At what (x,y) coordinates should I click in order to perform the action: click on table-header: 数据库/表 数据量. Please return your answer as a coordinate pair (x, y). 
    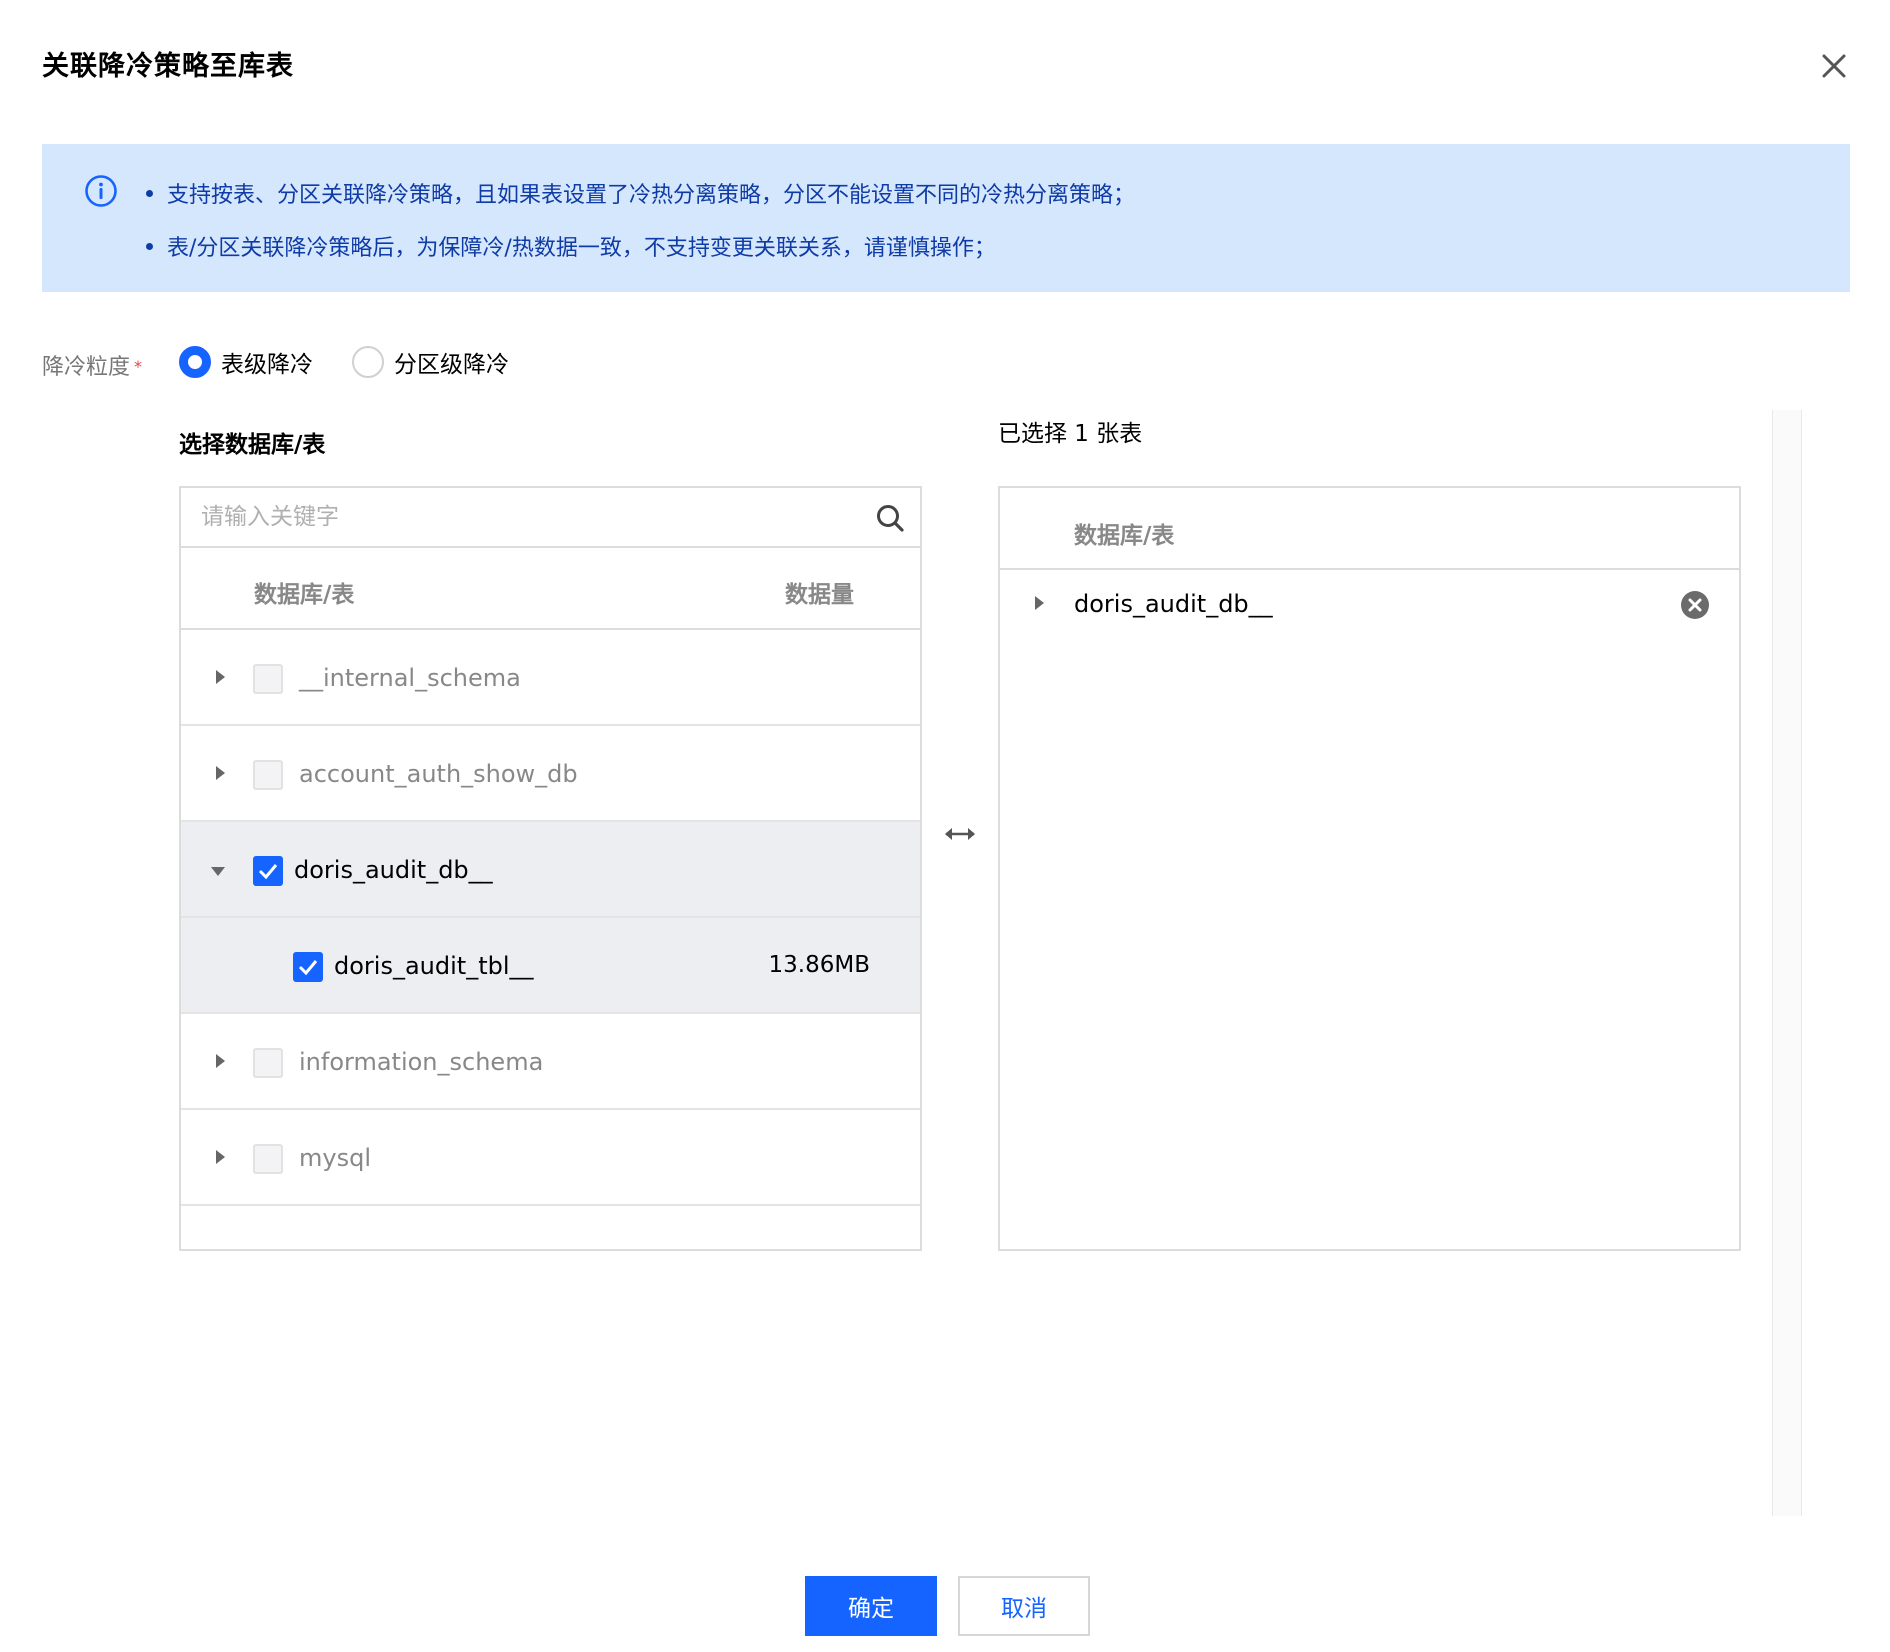
    Looking at the image, I should click on (550, 589).